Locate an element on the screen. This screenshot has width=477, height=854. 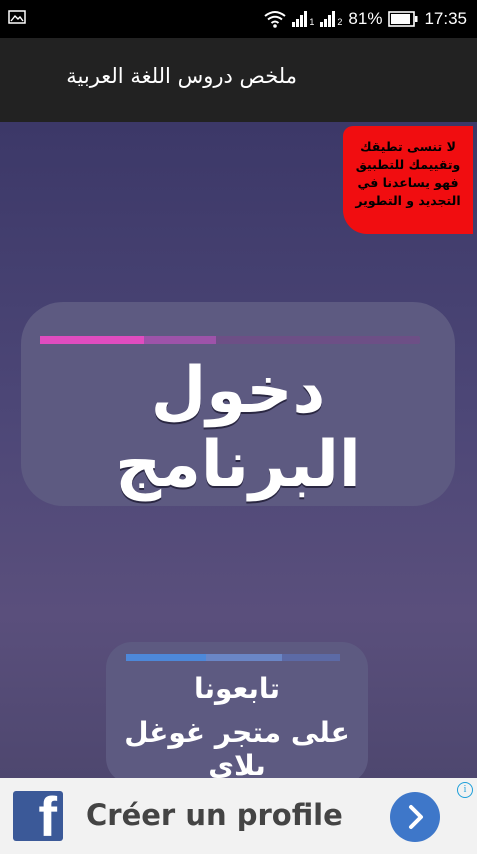
signal-2-sub: 2 is located at coordinates (340, 22).